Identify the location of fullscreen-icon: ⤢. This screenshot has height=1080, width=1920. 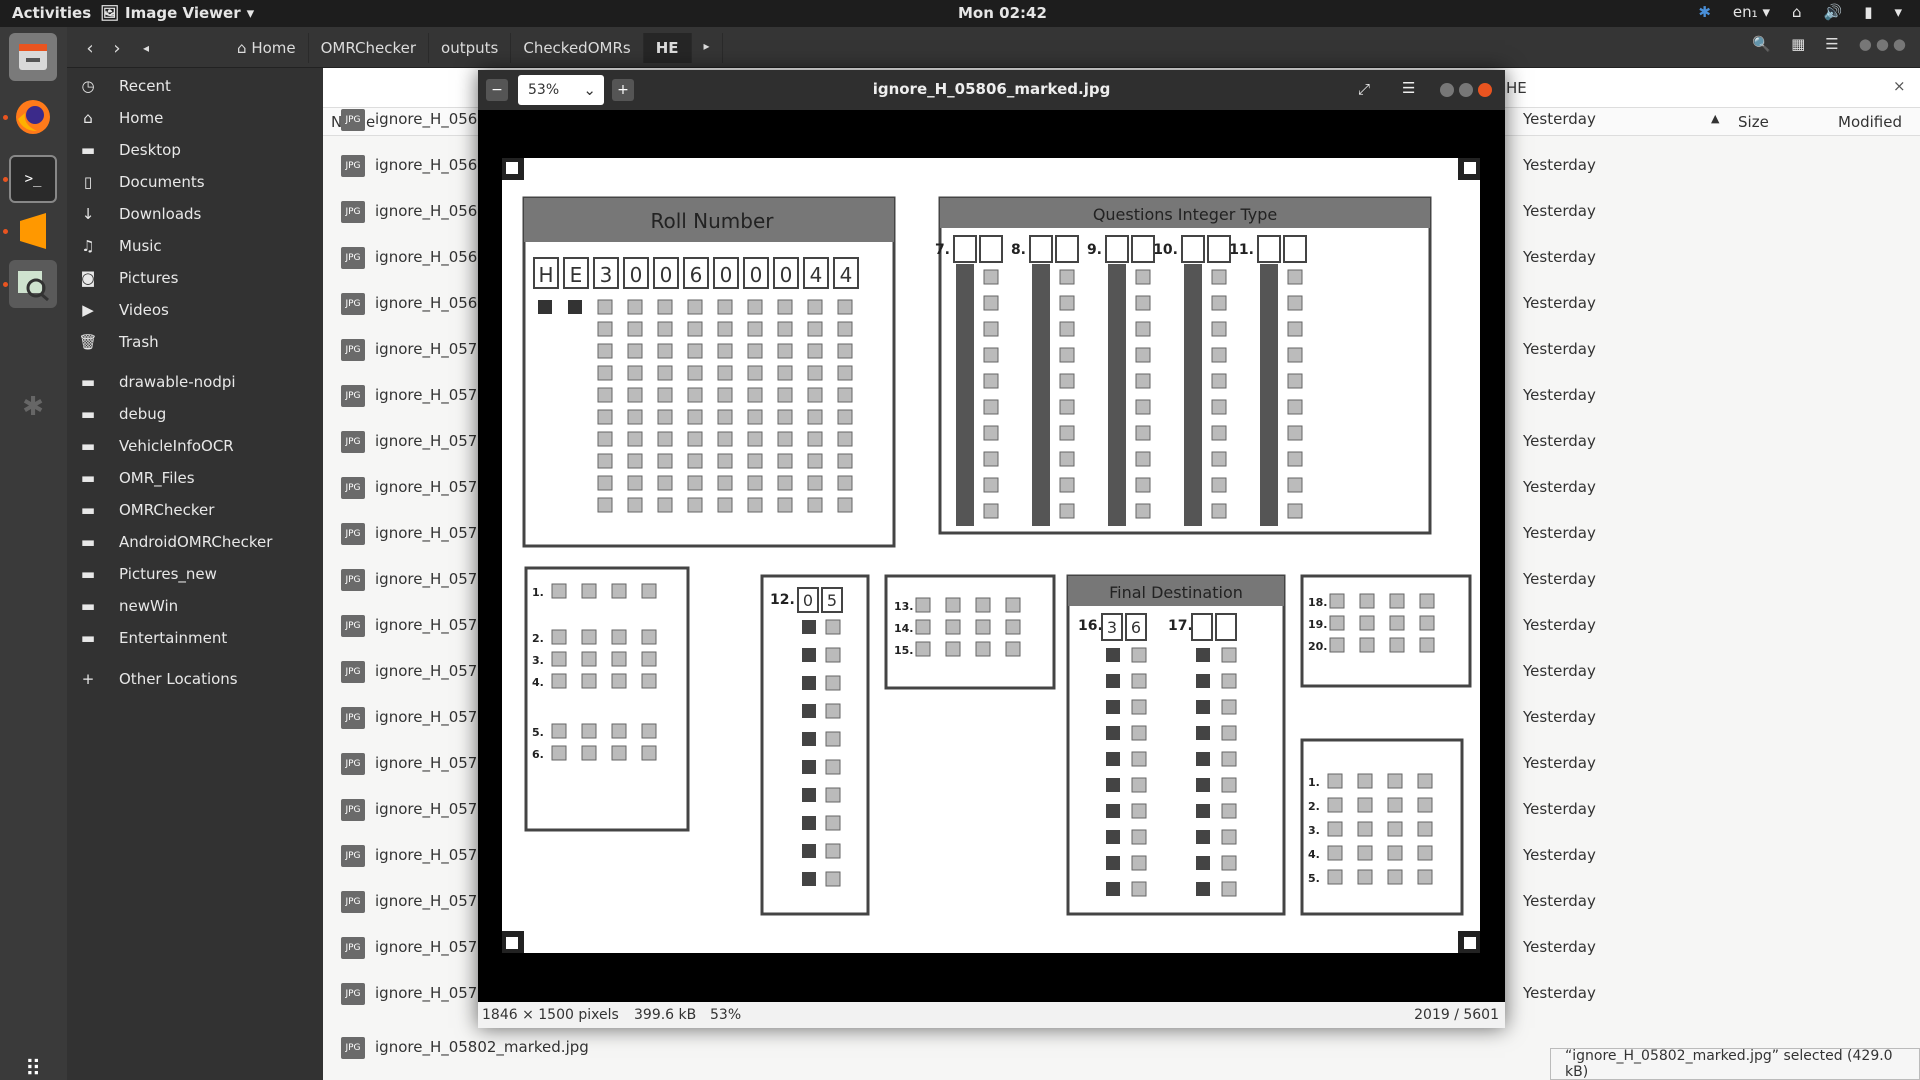
(1364, 89).